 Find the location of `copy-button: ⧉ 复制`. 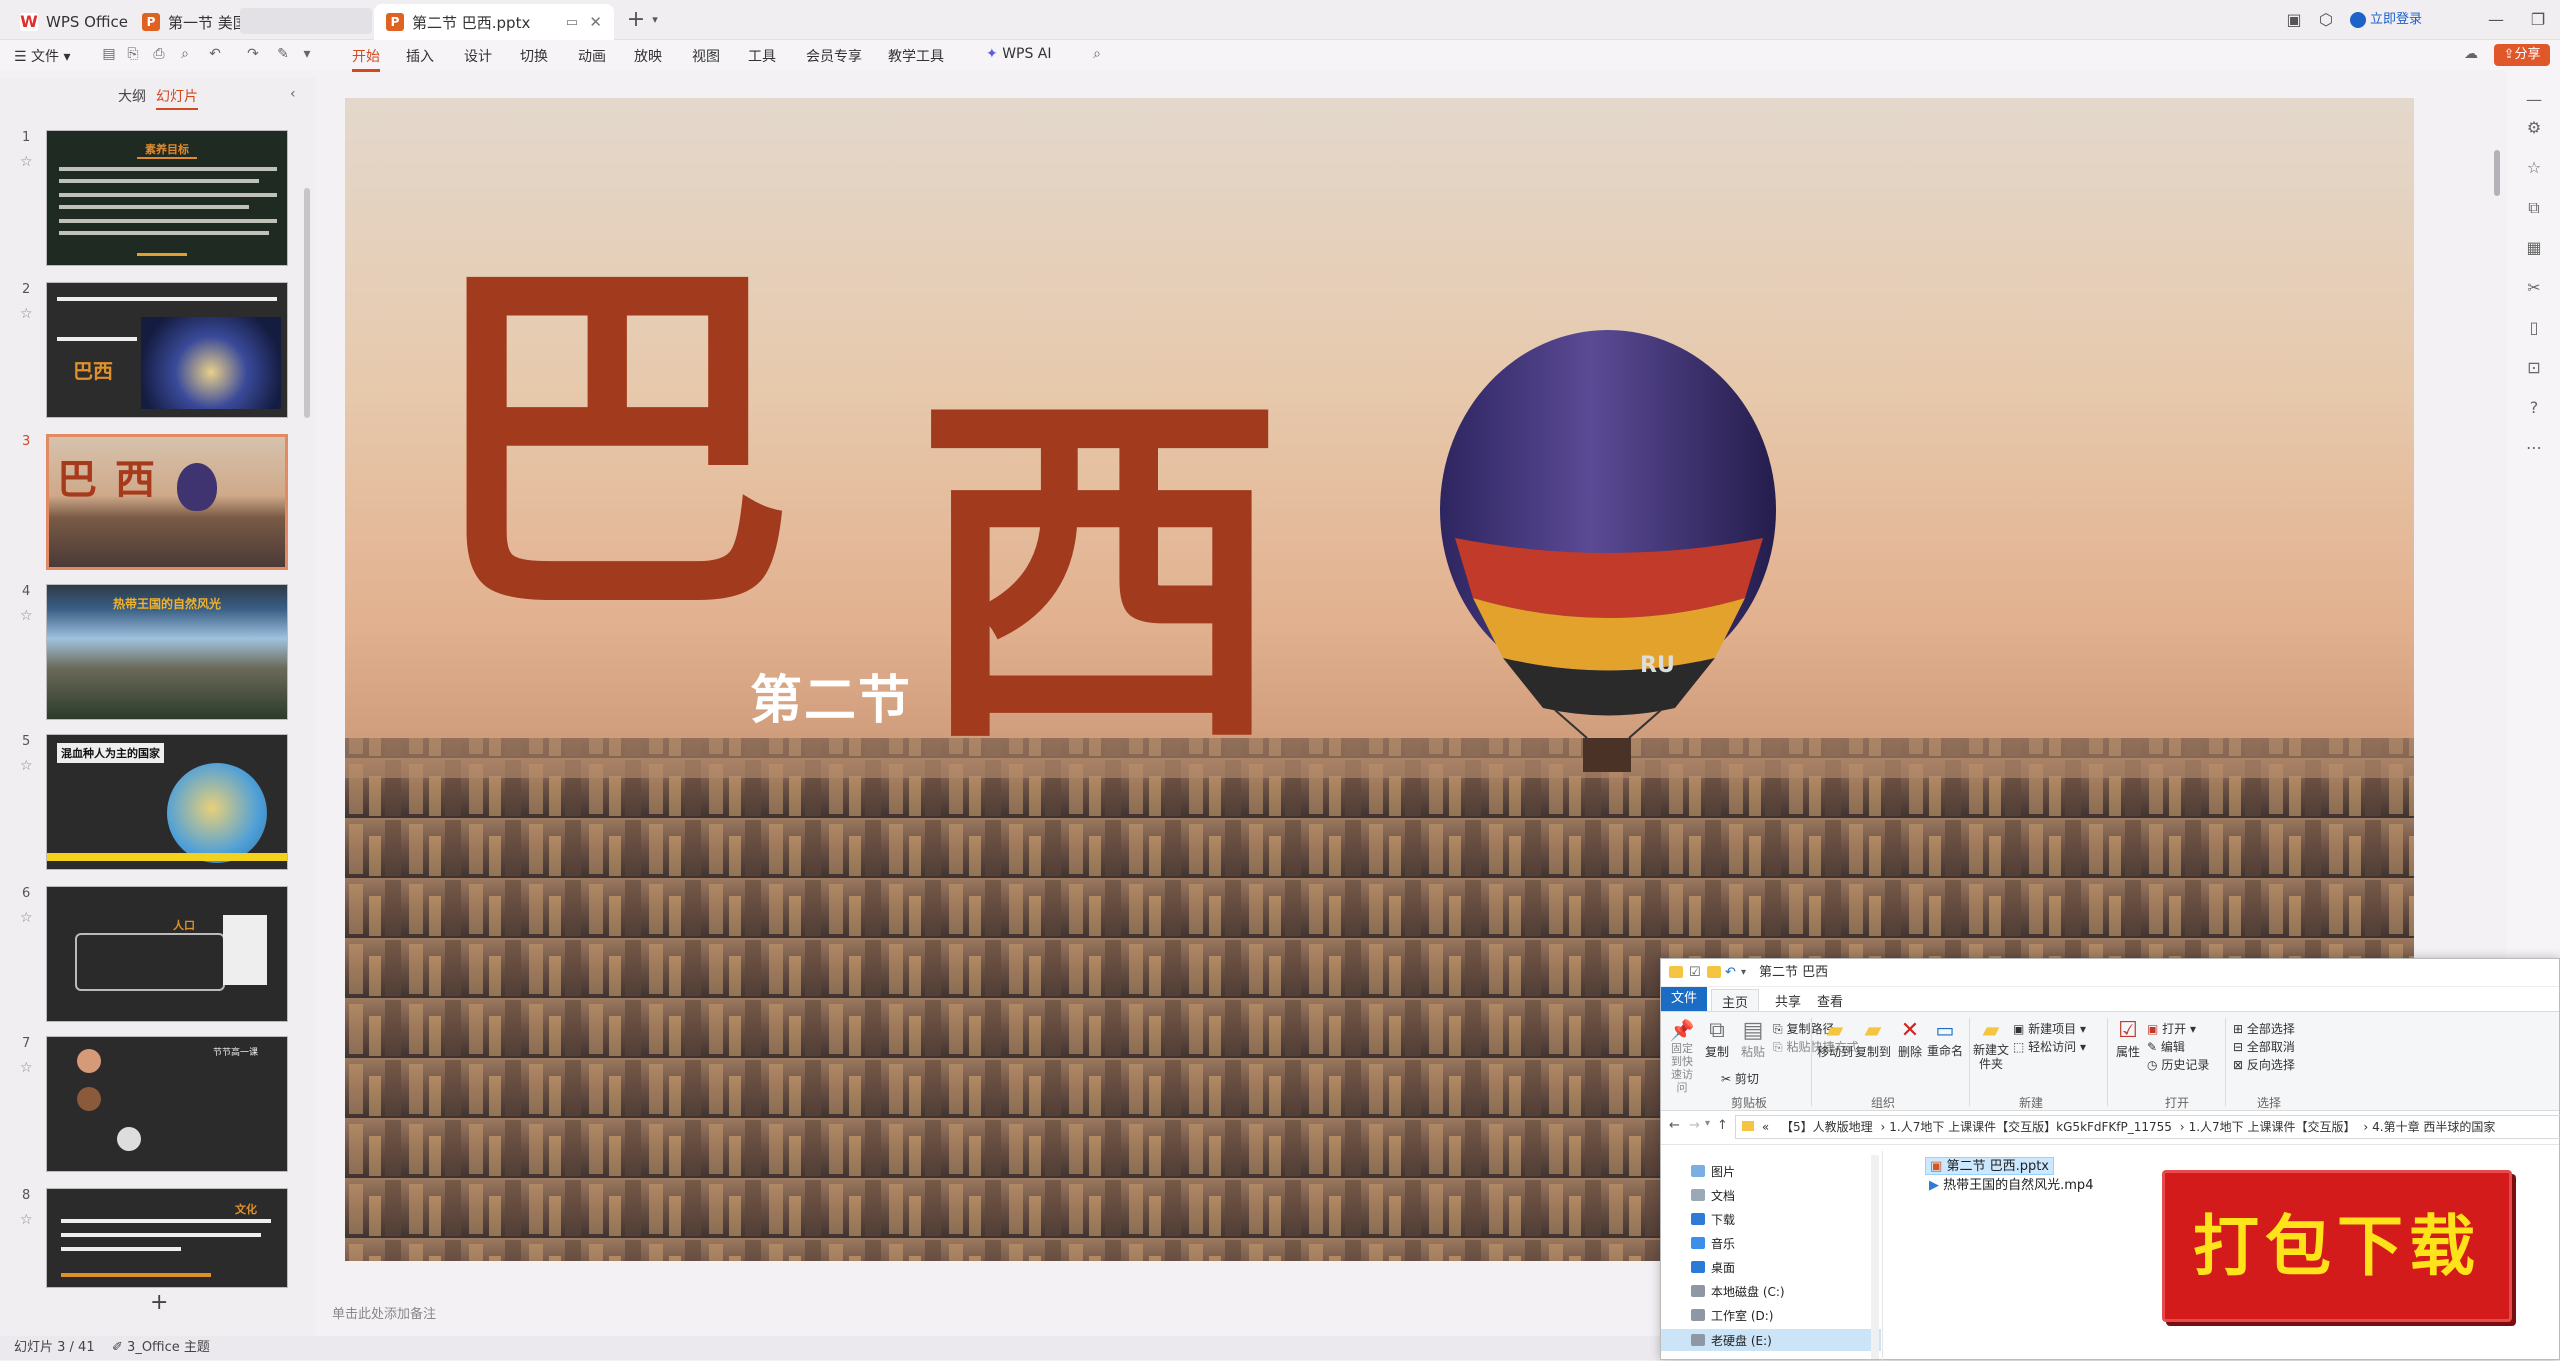

copy-button: ⧉ 复制 is located at coordinates (1717, 1039).